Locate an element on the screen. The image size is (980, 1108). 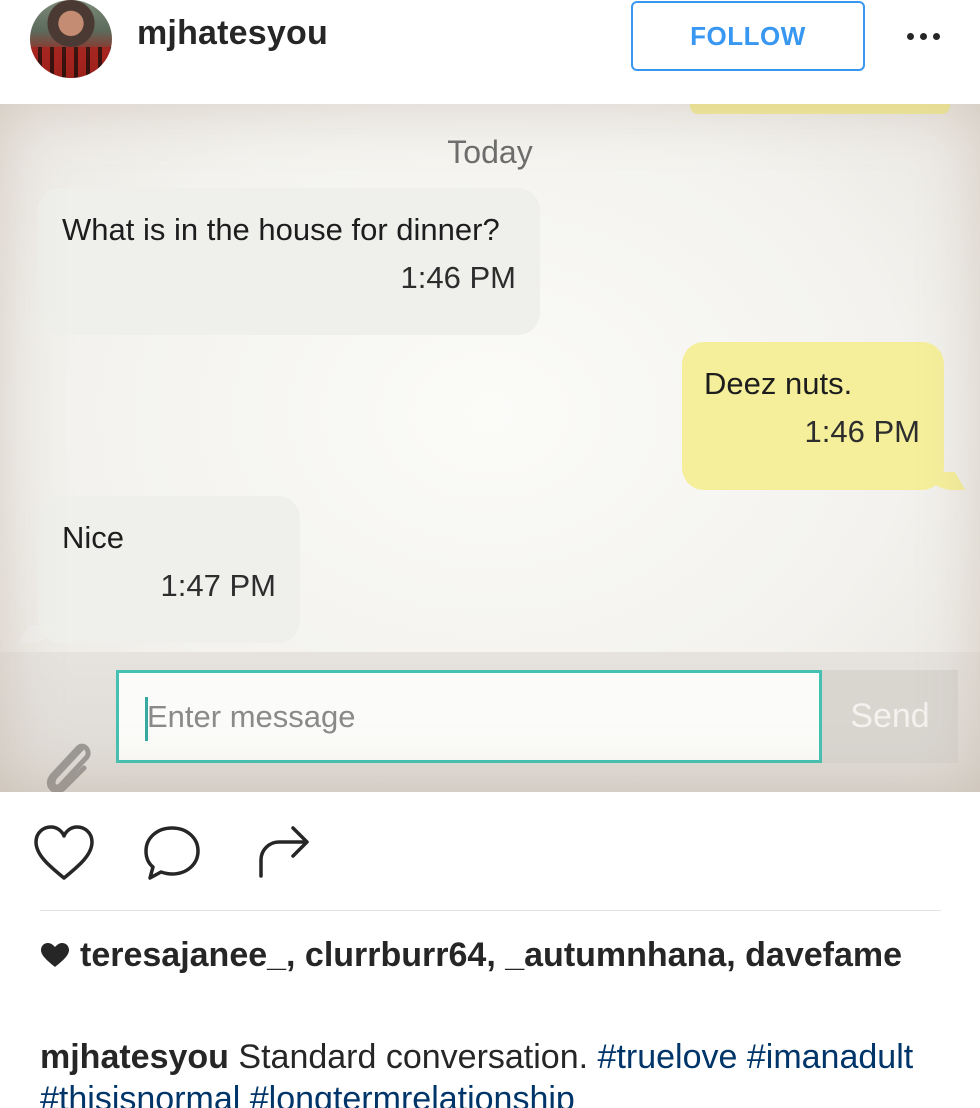
follow-button: FOLLOW is located at coordinates (748, 36).